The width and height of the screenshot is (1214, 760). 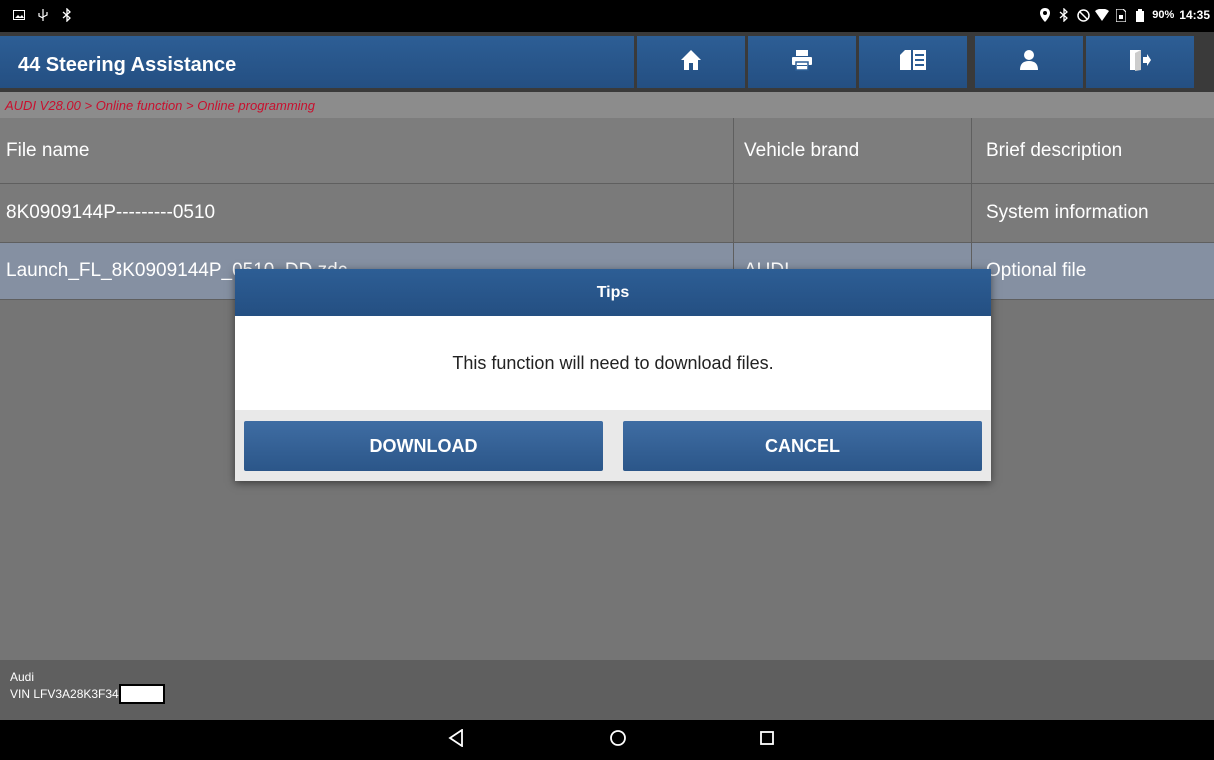 What do you see at coordinates (853, 213) in the screenshot?
I see `vehicle-brand-cell` at bounding box center [853, 213].